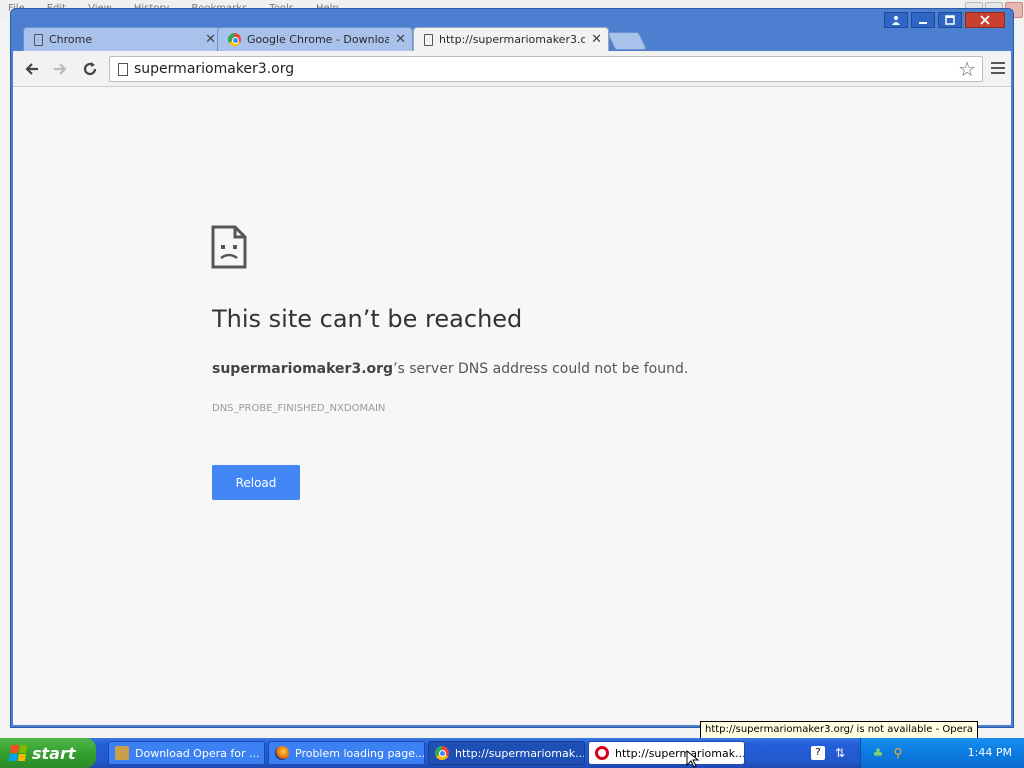  What do you see at coordinates (534, 69) in the screenshot?
I see `url-input` at bounding box center [534, 69].